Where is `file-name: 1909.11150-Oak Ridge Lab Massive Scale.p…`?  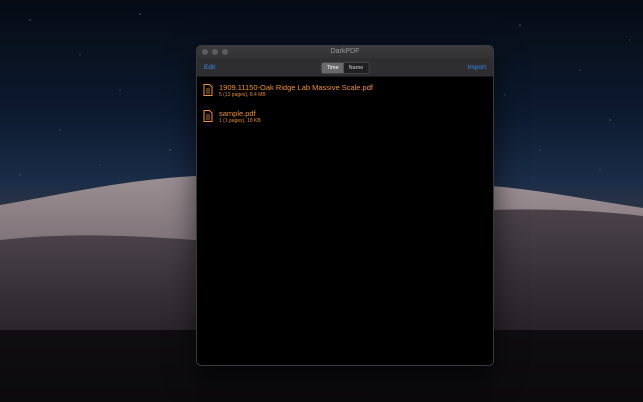 file-name: 1909.11150-Oak Ridge Lab Massive Scale.p… is located at coordinates (296, 87).